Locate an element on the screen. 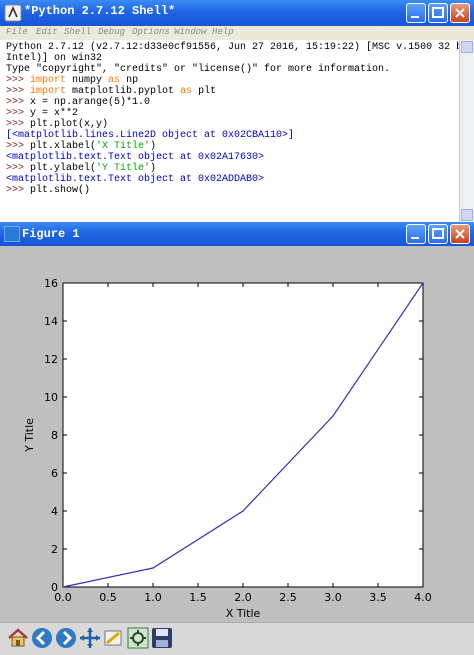 Image resolution: width=474 pixels, height=655 pixels. y-tick-label: 14 is located at coordinates (51, 321).